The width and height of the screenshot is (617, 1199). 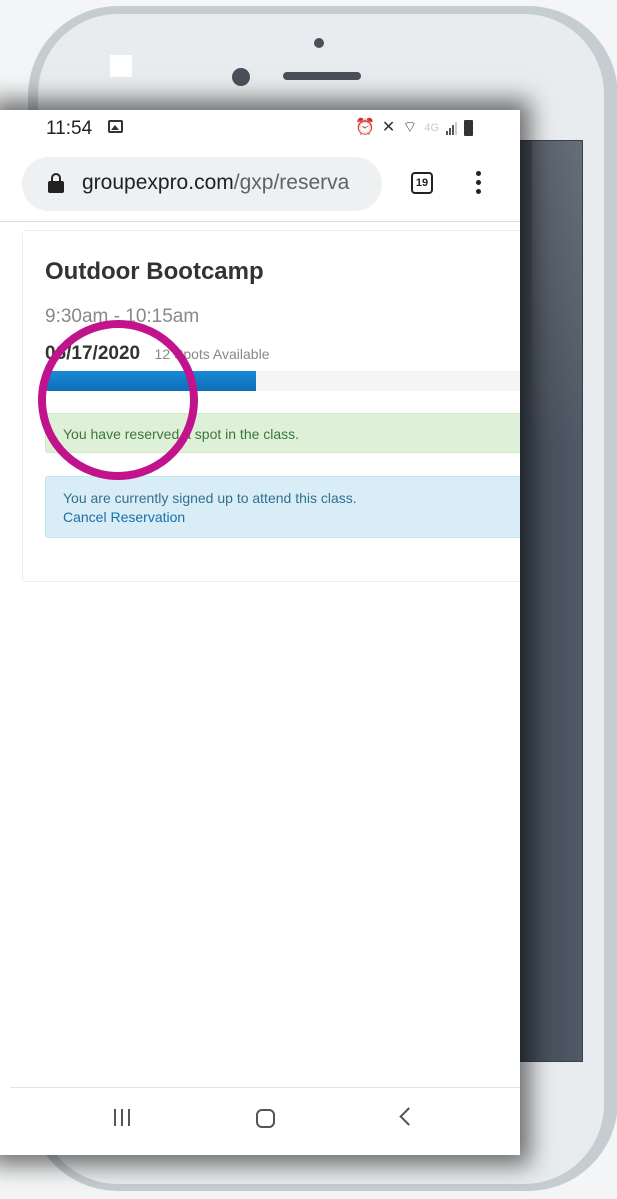 What do you see at coordinates (56, 183) in the screenshot?
I see `lock-icon` at bounding box center [56, 183].